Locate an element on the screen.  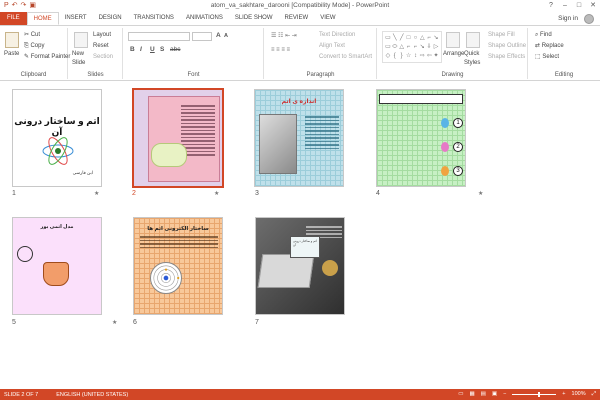
select-button: ⬚ Select is located at coordinates (547, 57).